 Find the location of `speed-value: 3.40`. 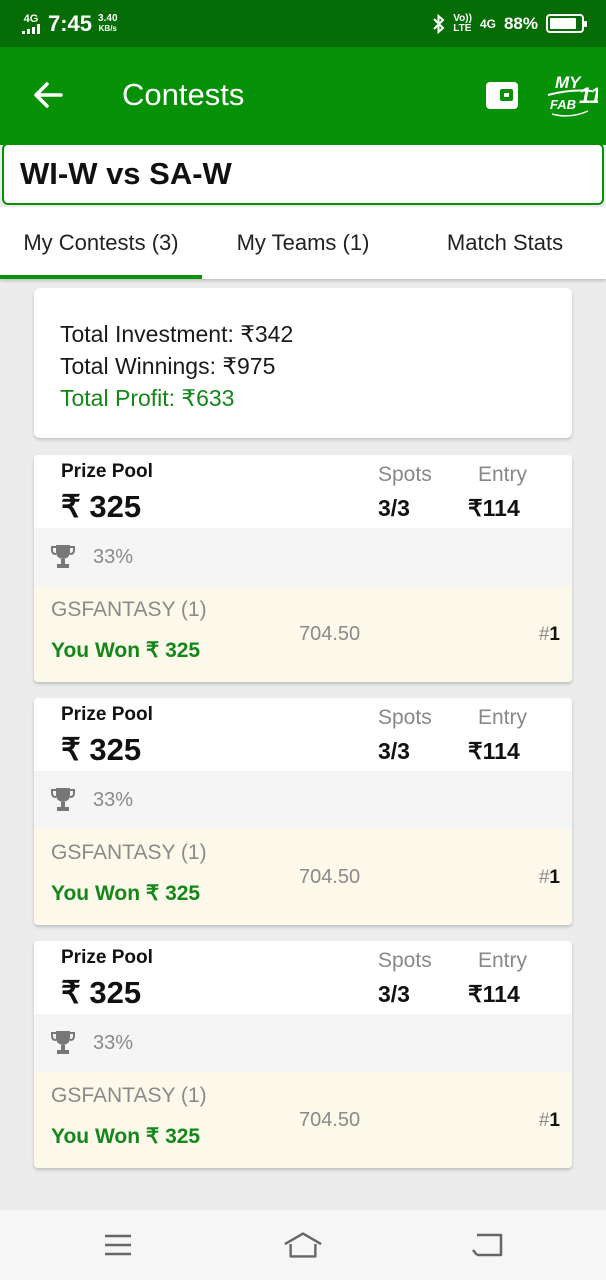

speed-value: 3.40 is located at coordinates (108, 18).